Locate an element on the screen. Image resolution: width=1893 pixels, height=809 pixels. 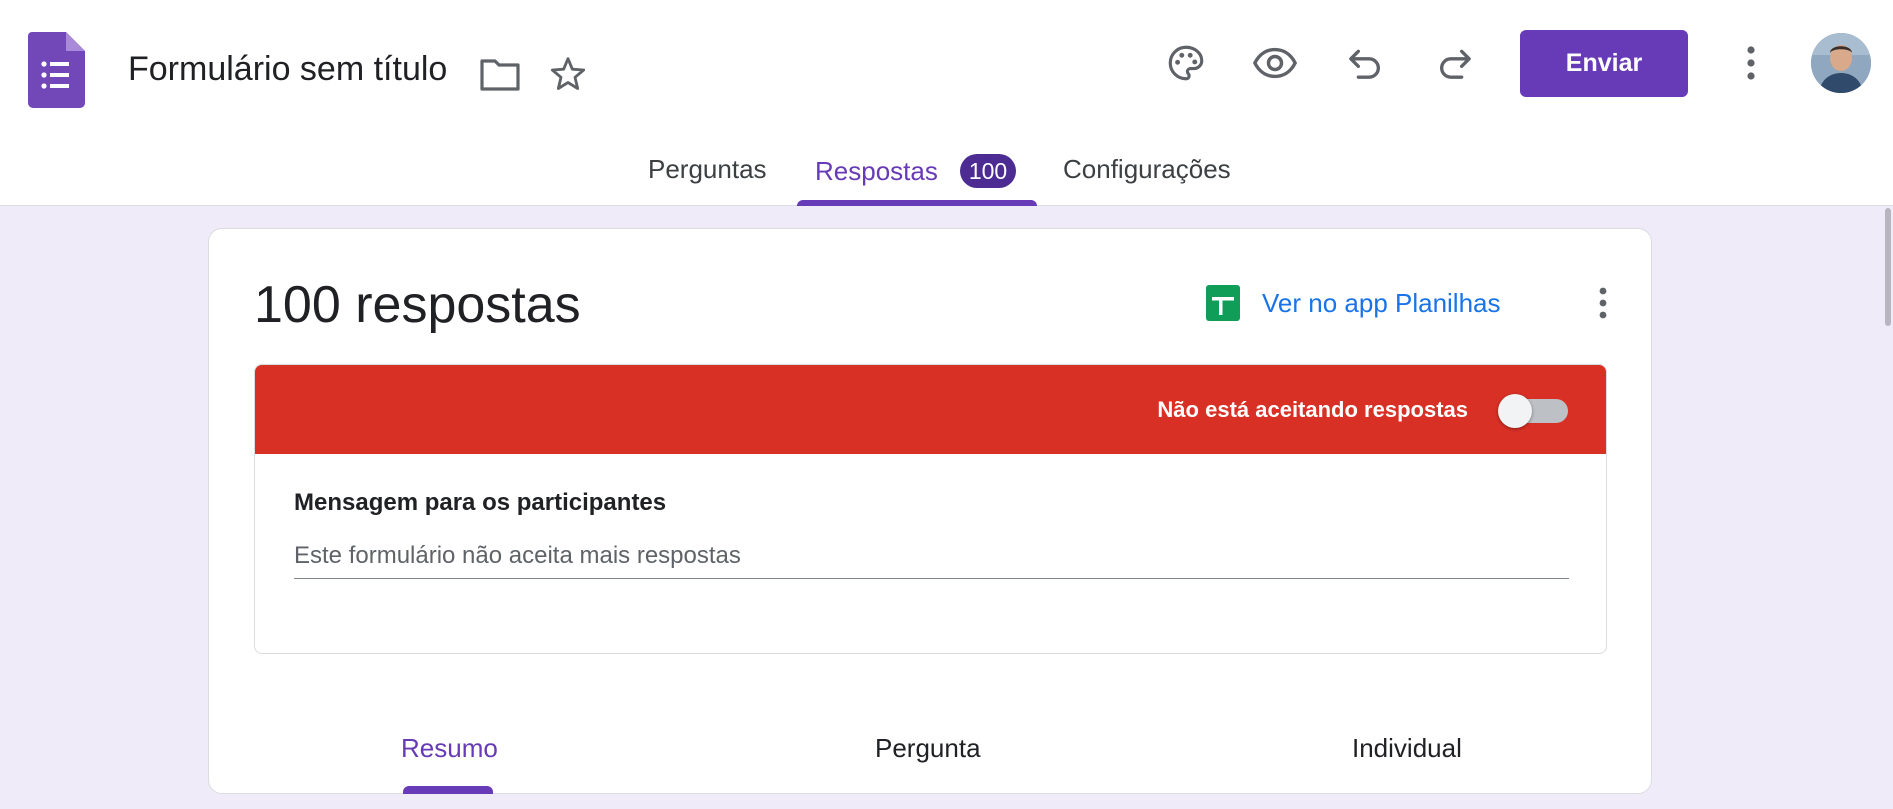
tab-questions: Perguntas is located at coordinates (707, 169).